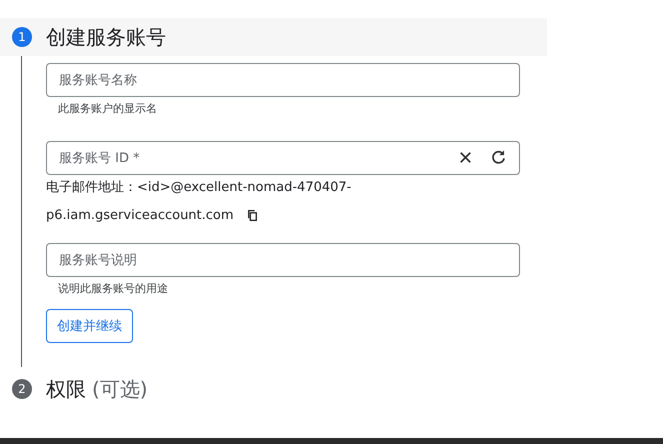 The height and width of the screenshot is (444, 663). What do you see at coordinates (108, 109) in the screenshot?
I see `helper-text: 此服务账户的显示名` at bounding box center [108, 109].